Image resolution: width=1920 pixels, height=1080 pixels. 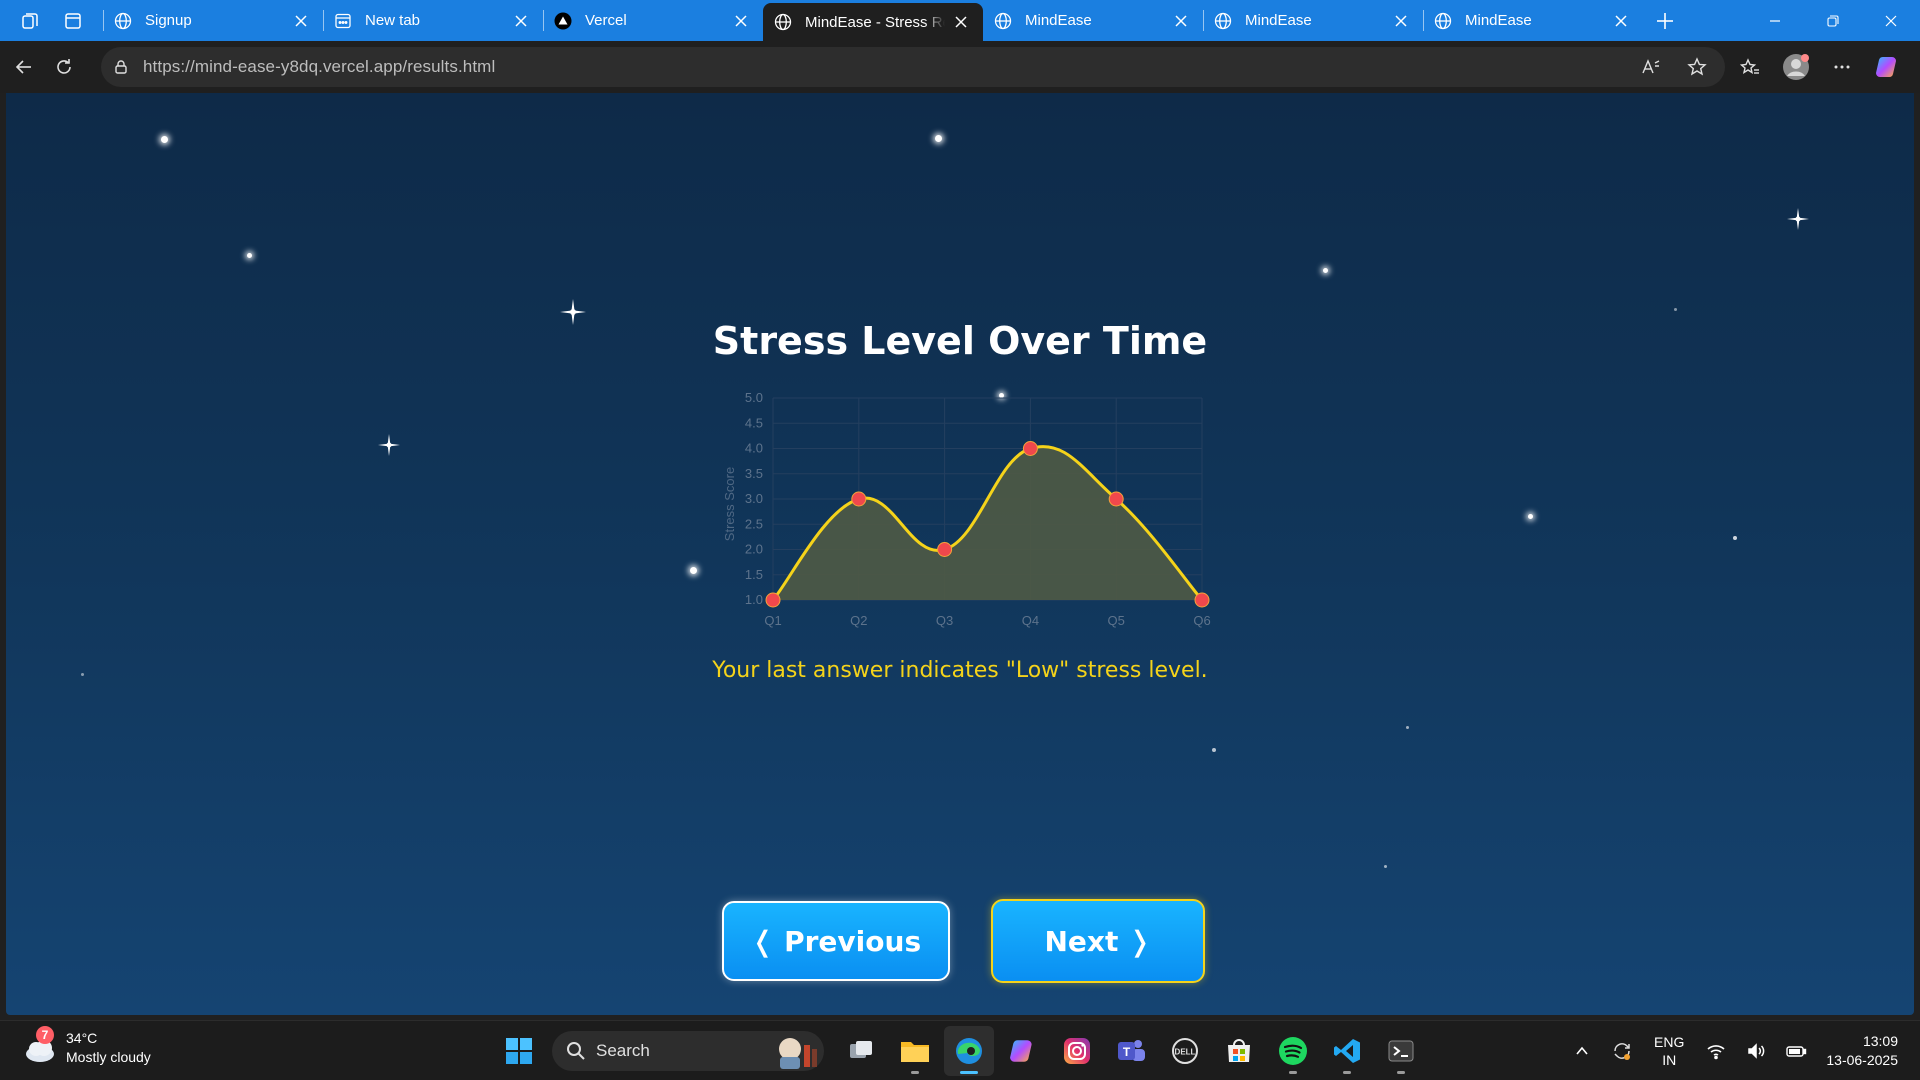 What do you see at coordinates (729, 504) in the screenshot?
I see `y-axis-label: Stress Score` at bounding box center [729, 504].